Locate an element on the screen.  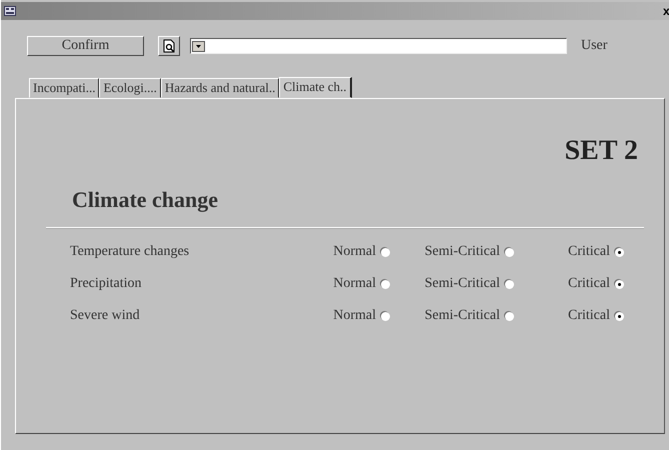
user-dropdown is located at coordinates (378, 46).